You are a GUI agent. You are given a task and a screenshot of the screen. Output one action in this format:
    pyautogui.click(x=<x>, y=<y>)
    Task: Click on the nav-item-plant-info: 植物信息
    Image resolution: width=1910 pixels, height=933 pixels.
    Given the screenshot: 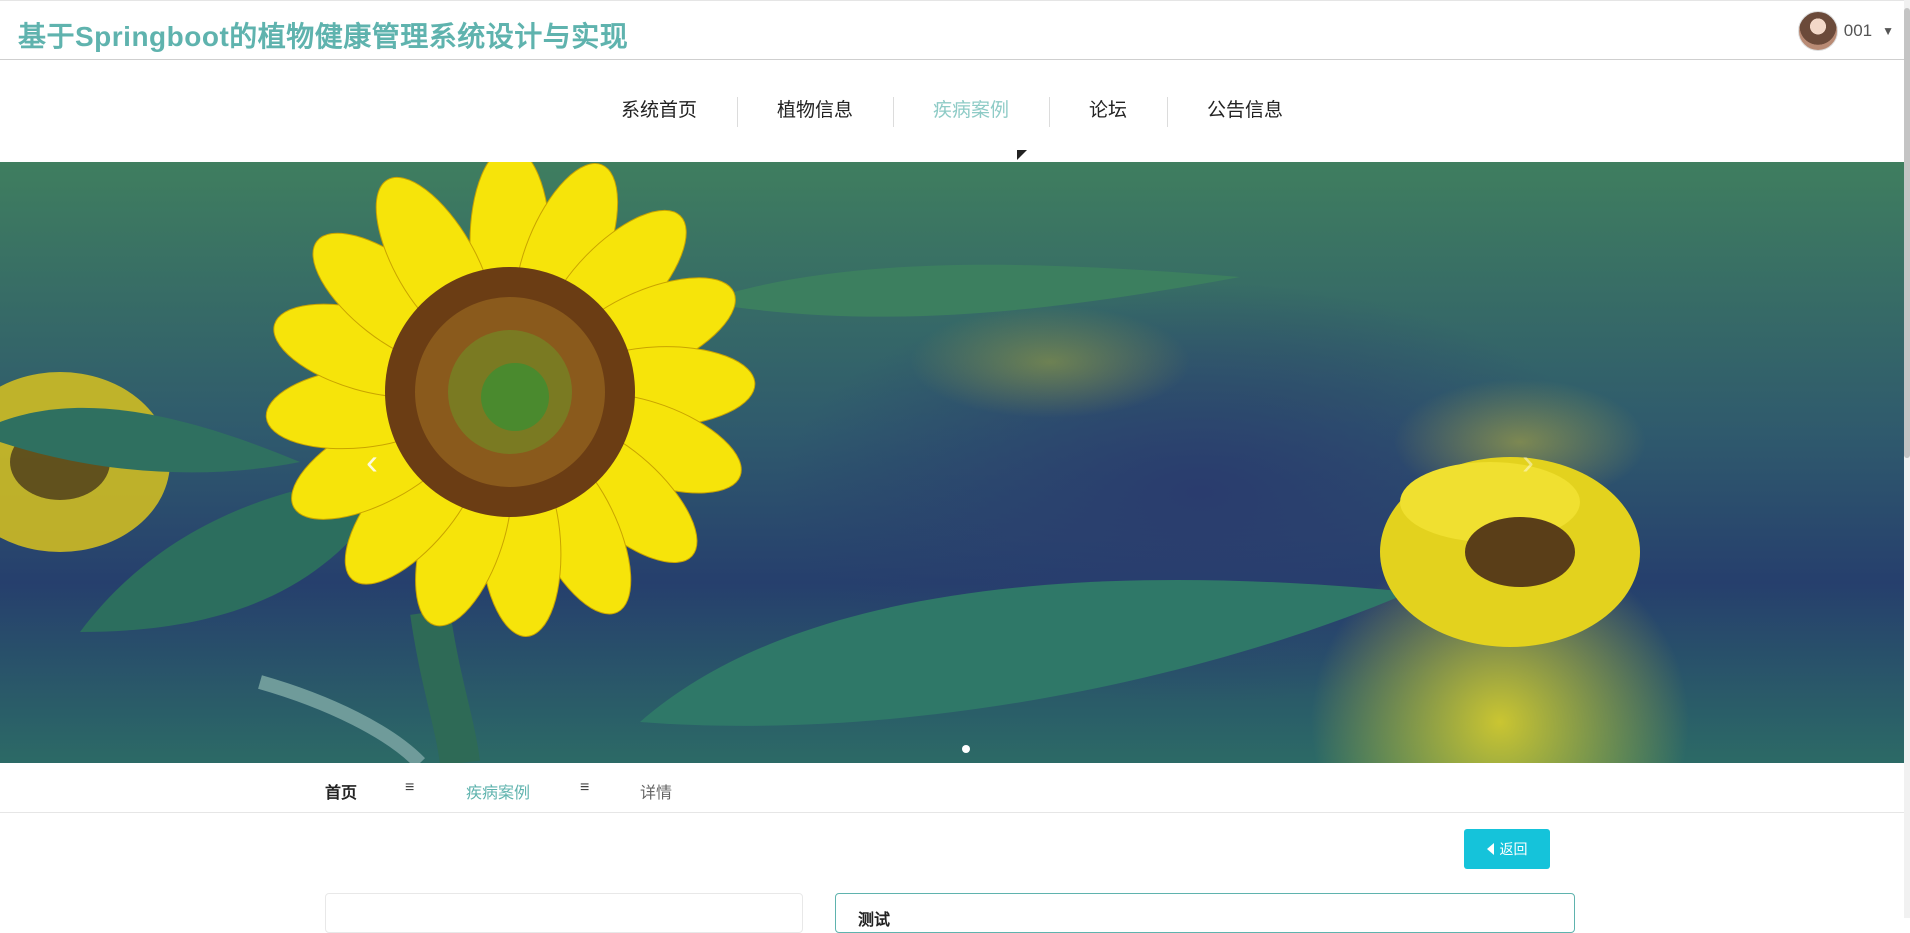 What is the action you would take?
    pyautogui.click(x=814, y=111)
    